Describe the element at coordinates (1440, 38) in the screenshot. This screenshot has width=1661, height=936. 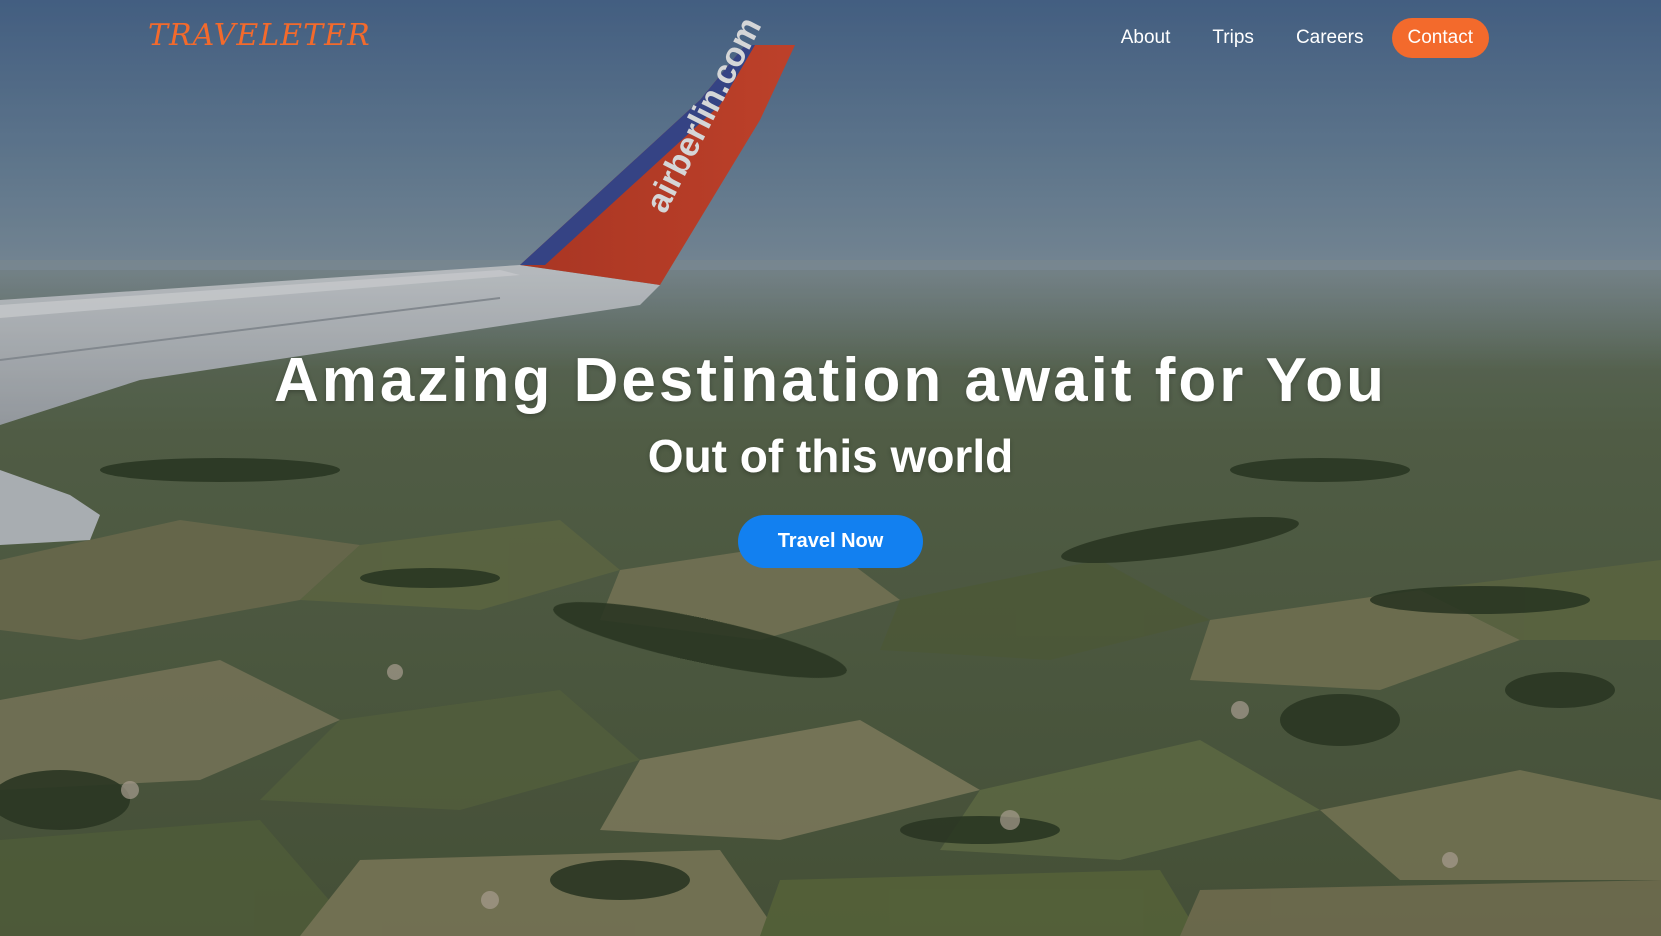
I see `nav-link-contact: Contact` at that location.